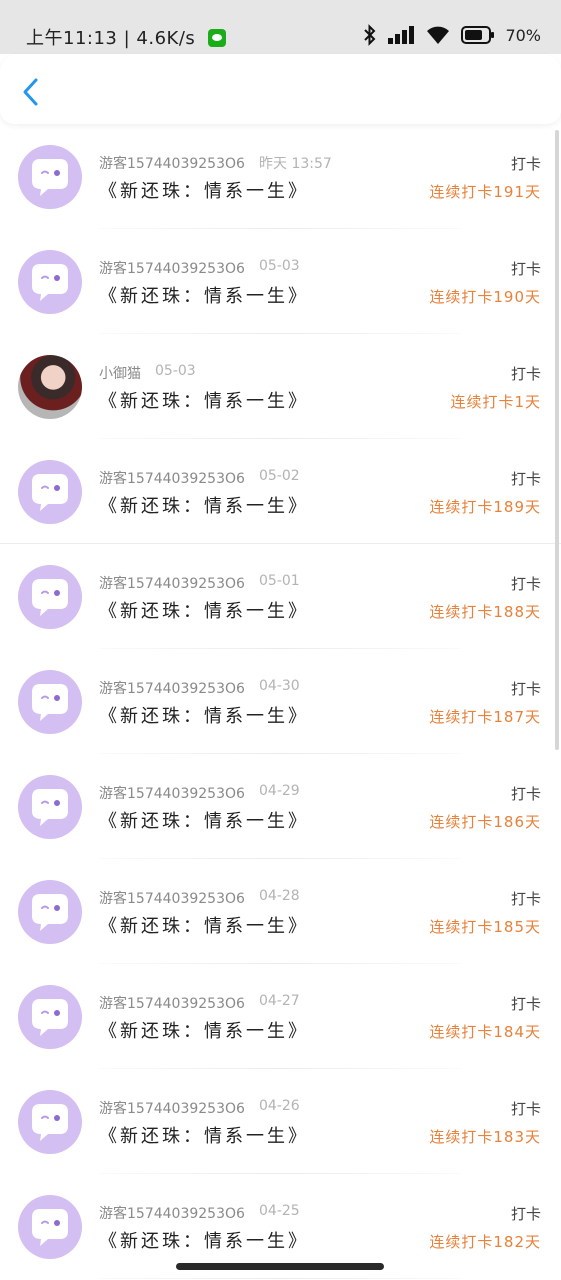 The height and width of the screenshot is (1280, 561). I want to click on row-divider, so click(280, 1278).